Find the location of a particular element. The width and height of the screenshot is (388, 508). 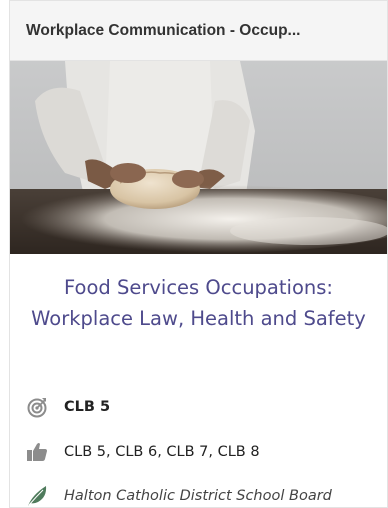

leaf-icon is located at coordinates (38, 495).